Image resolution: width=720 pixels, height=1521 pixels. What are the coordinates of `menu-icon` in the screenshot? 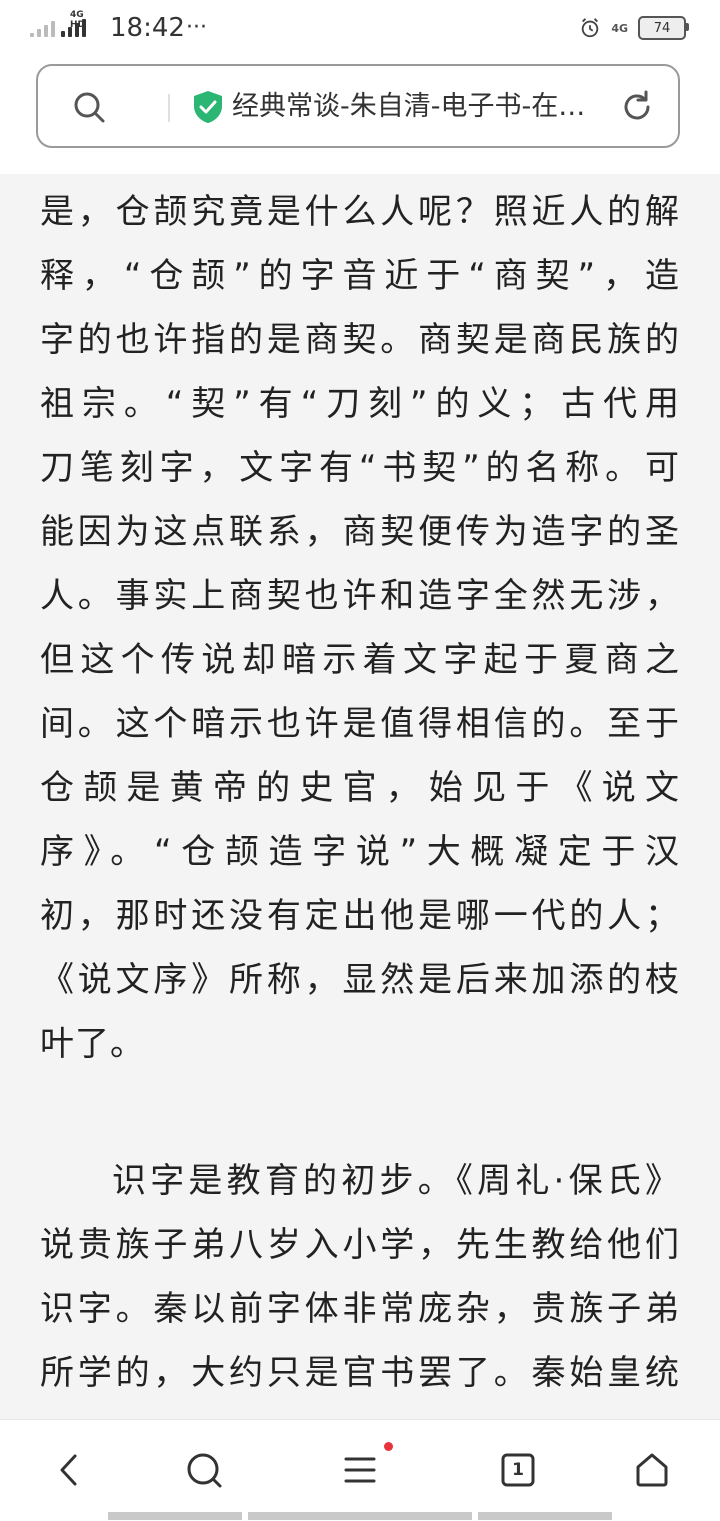 It's located at (360, 1470).